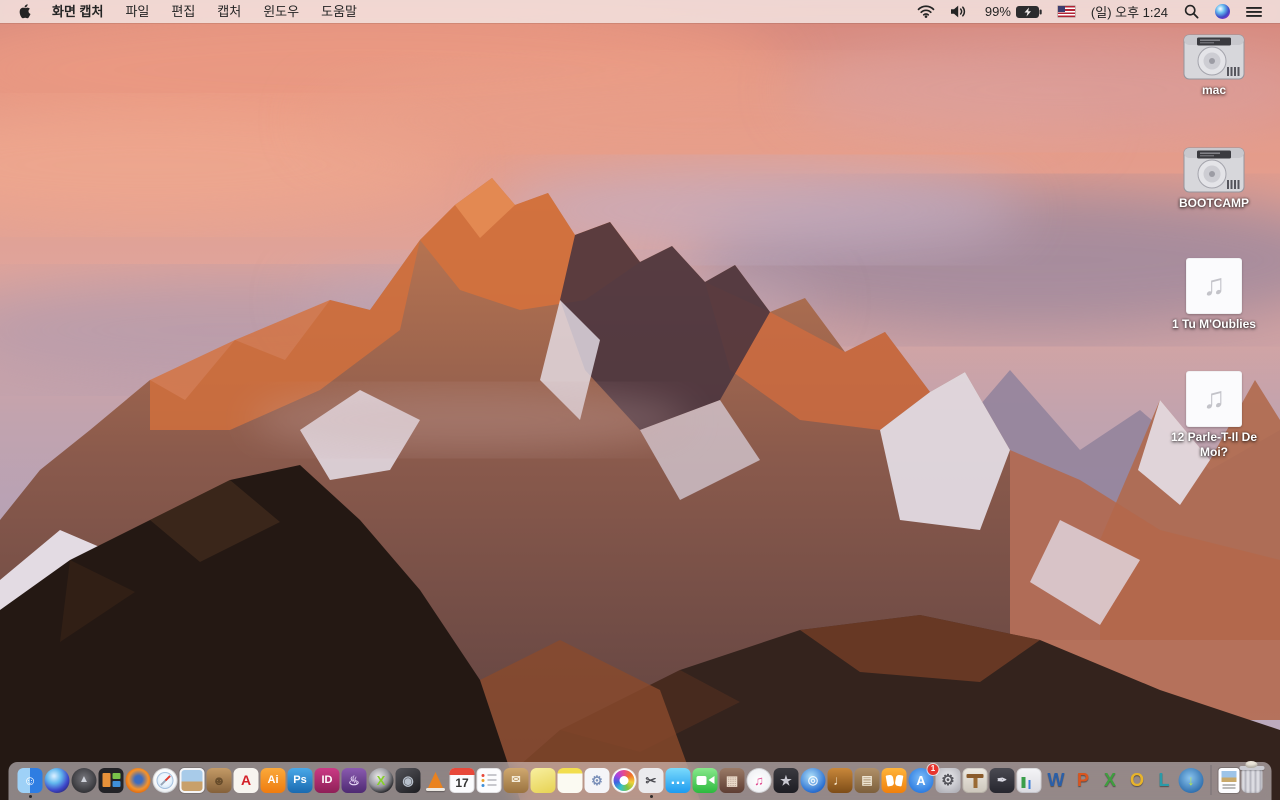 The width and height of the screenshot is (1280, 800). What do you see at coordinates (192, 780) in the screenshot?
I see `dock-preview-icon` at bounding box center [192, 780].